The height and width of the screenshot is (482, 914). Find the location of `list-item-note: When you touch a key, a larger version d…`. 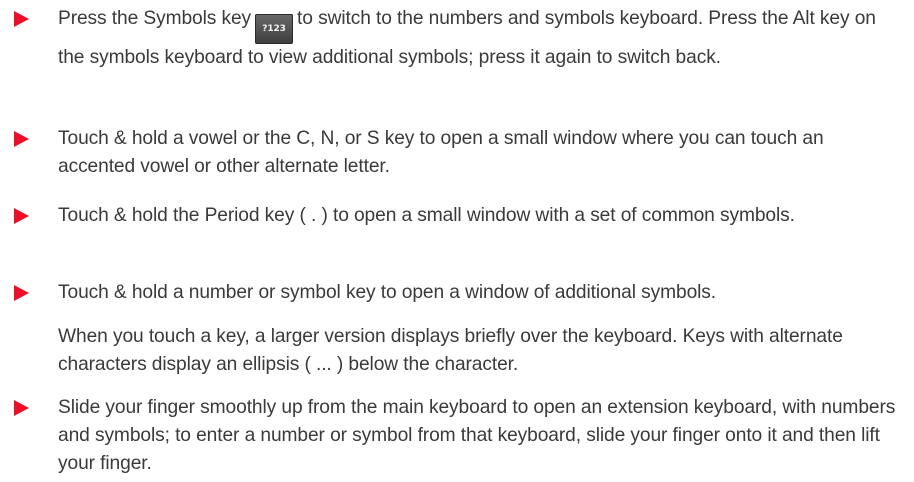

list-item-note: When you touch a key, a larger version d… is located at coordinates (450, 350).